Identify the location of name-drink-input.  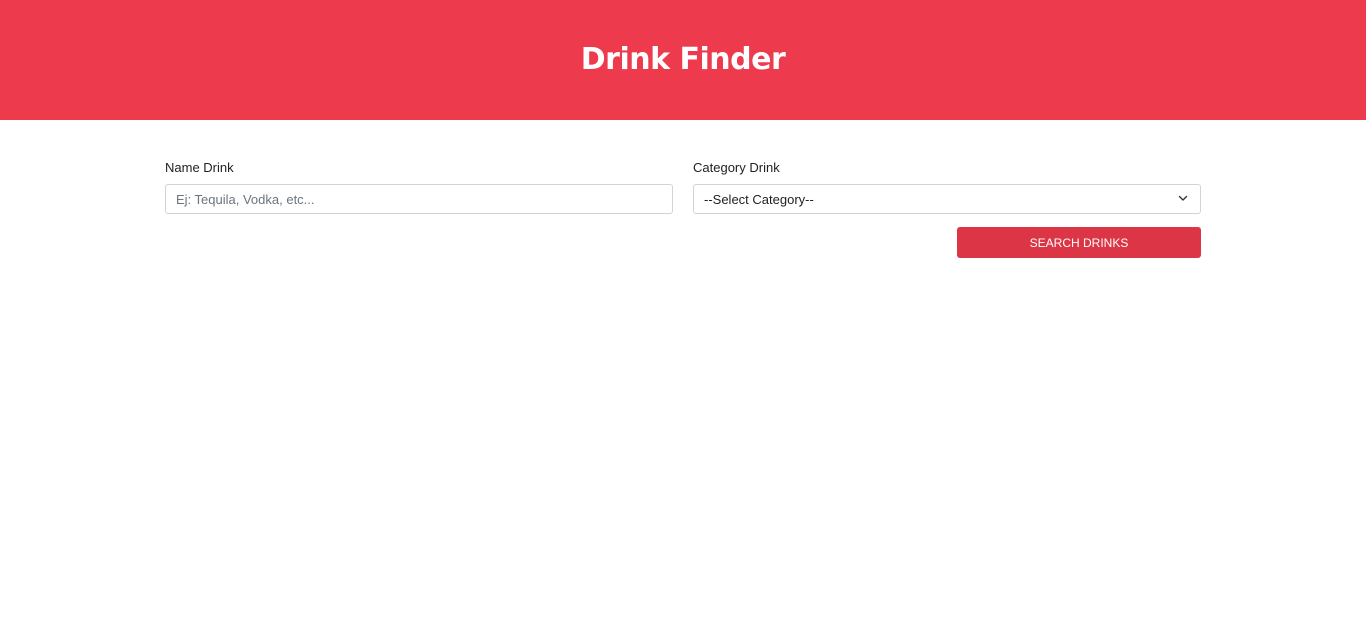
(419, 199).